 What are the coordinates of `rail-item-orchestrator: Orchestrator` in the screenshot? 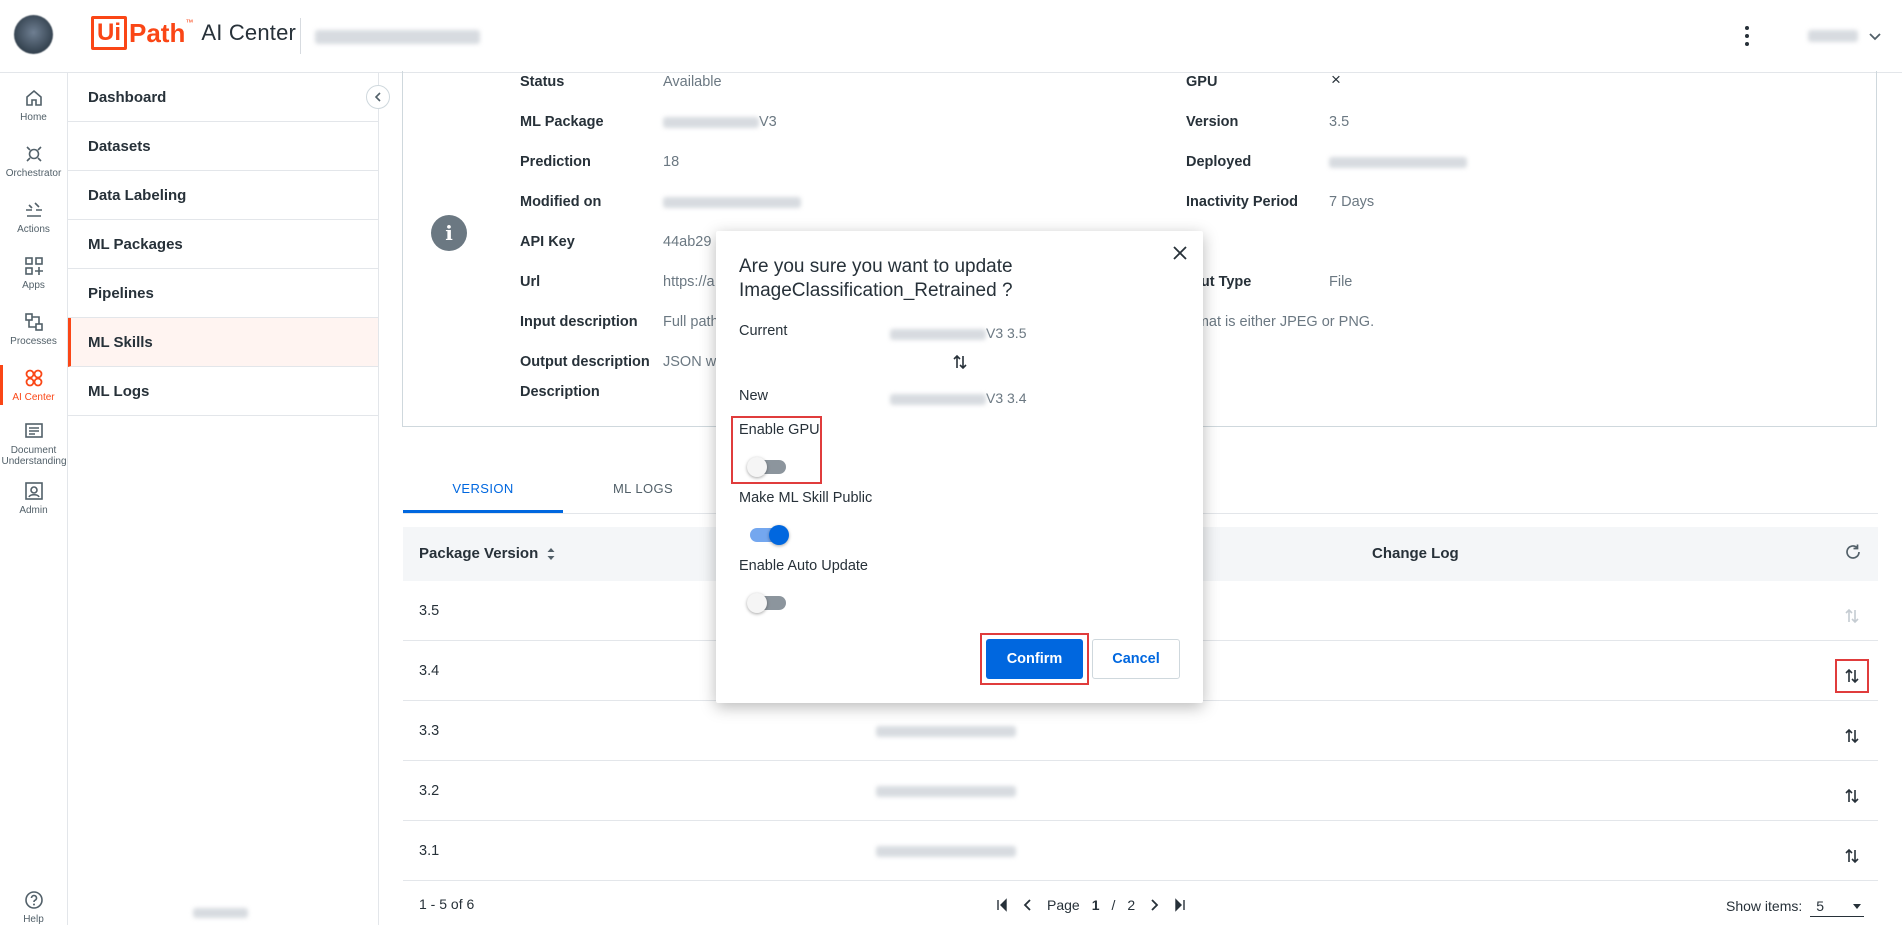 It's located at (33, 171).